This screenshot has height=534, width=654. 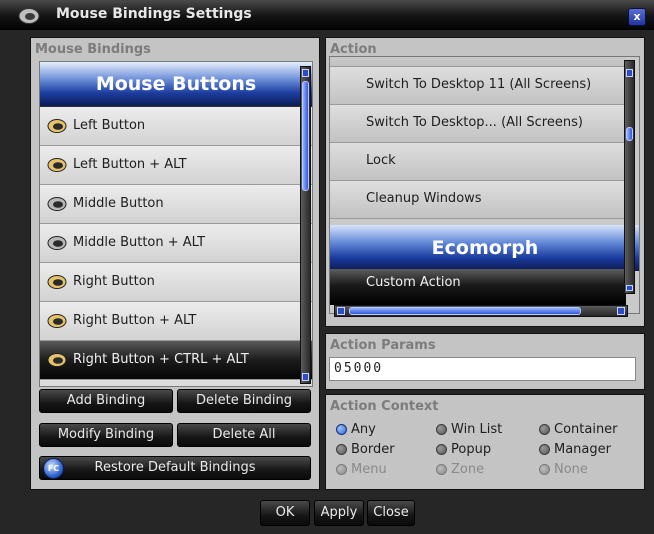 What do you see at coordinates (482, 369) in the screenshot?
I see `action-params-input: 05000` at bounding box center [482, 369].